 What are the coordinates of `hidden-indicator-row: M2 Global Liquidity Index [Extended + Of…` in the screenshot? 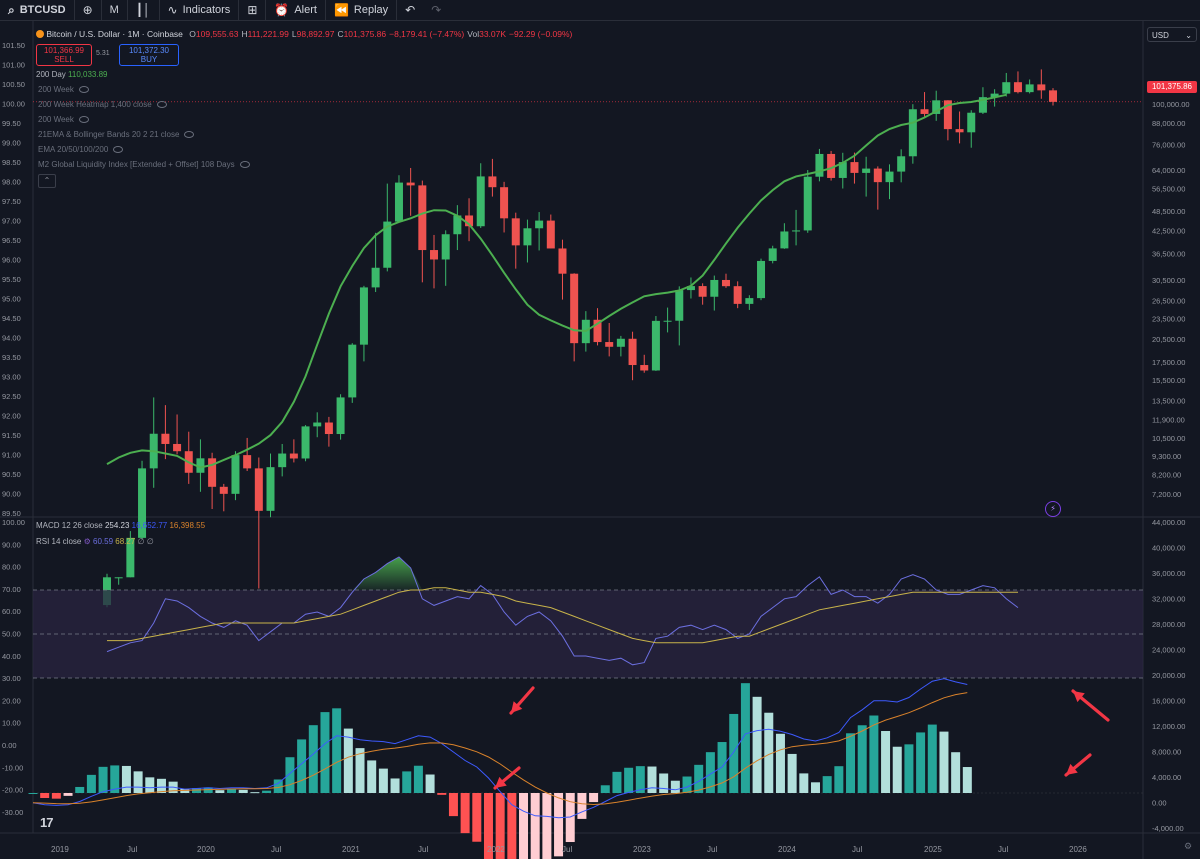 It's located at (144, 164).